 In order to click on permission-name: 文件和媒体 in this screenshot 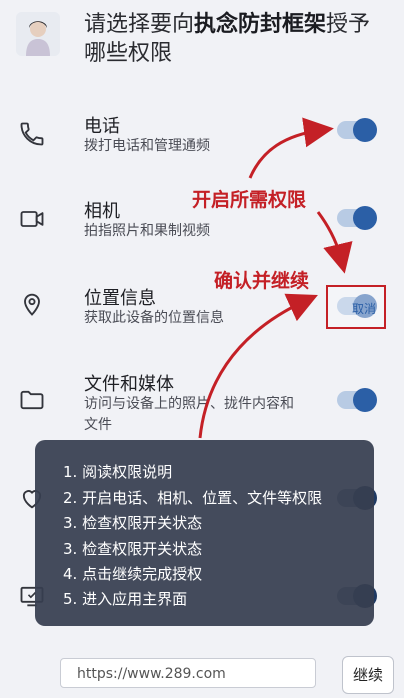, I will do `click(129, 384)`.